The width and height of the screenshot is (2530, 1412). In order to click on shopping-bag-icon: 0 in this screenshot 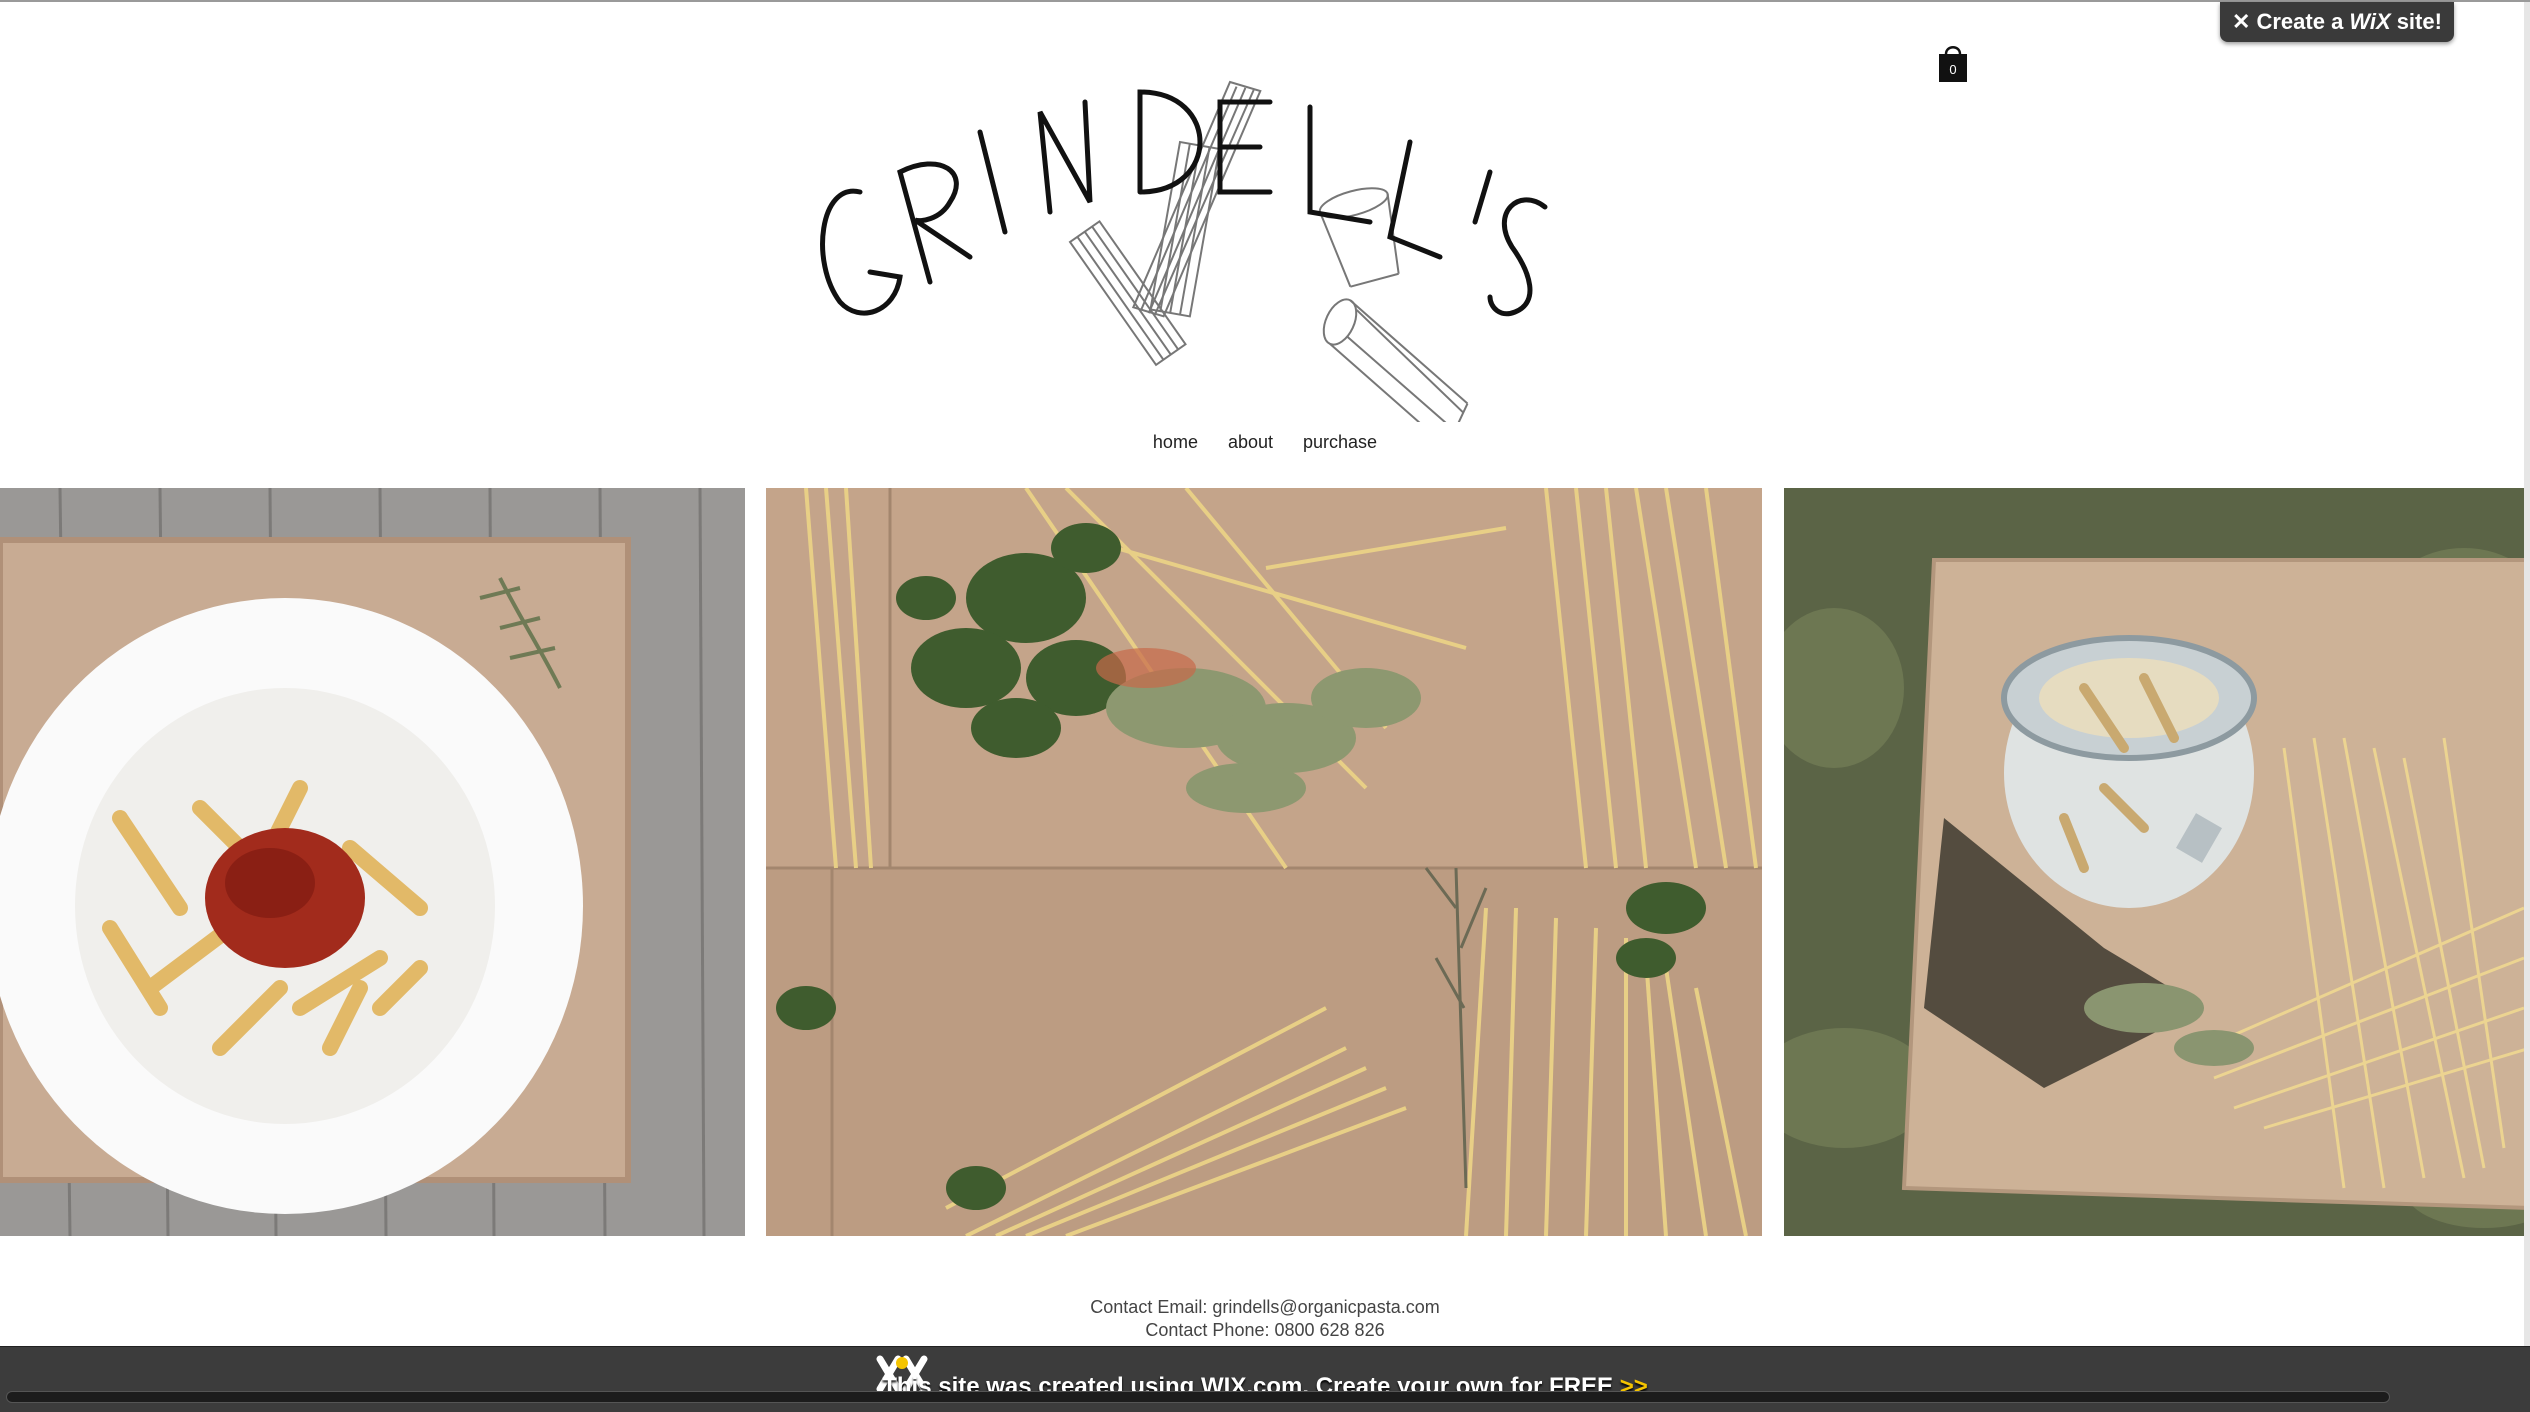, I will do `click(1953, 64)`.